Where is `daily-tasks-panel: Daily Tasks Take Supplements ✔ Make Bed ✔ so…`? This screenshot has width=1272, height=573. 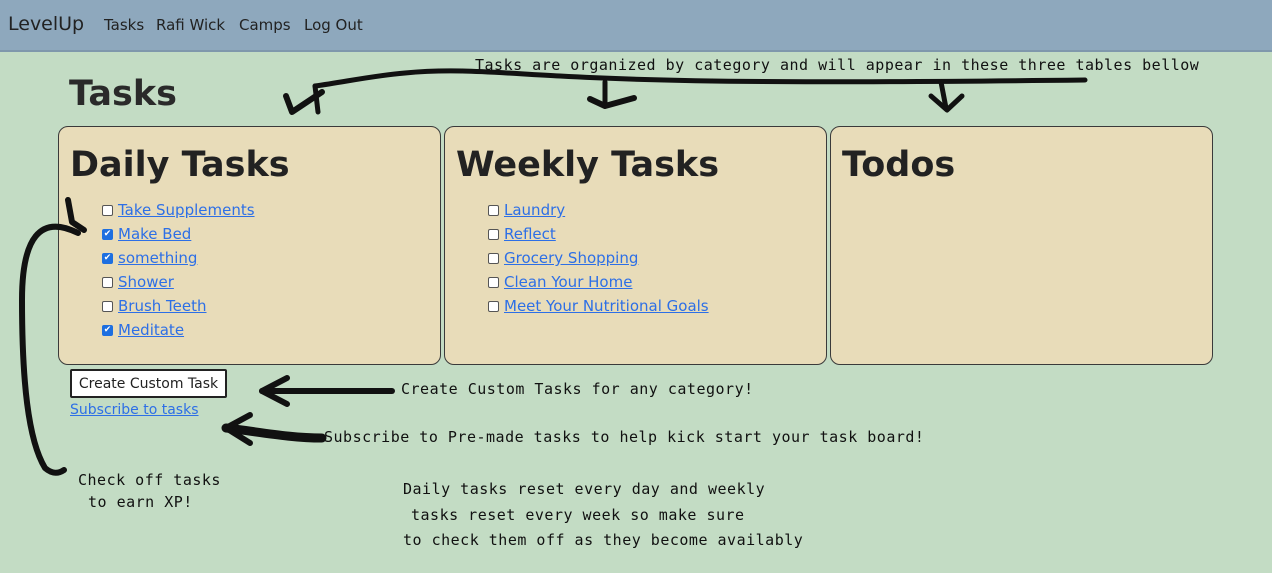 daily-tasks-panel: Daily Tasks Take Supplements ✔ Make Bed ✔ so… is located at coordinates (249, 245).